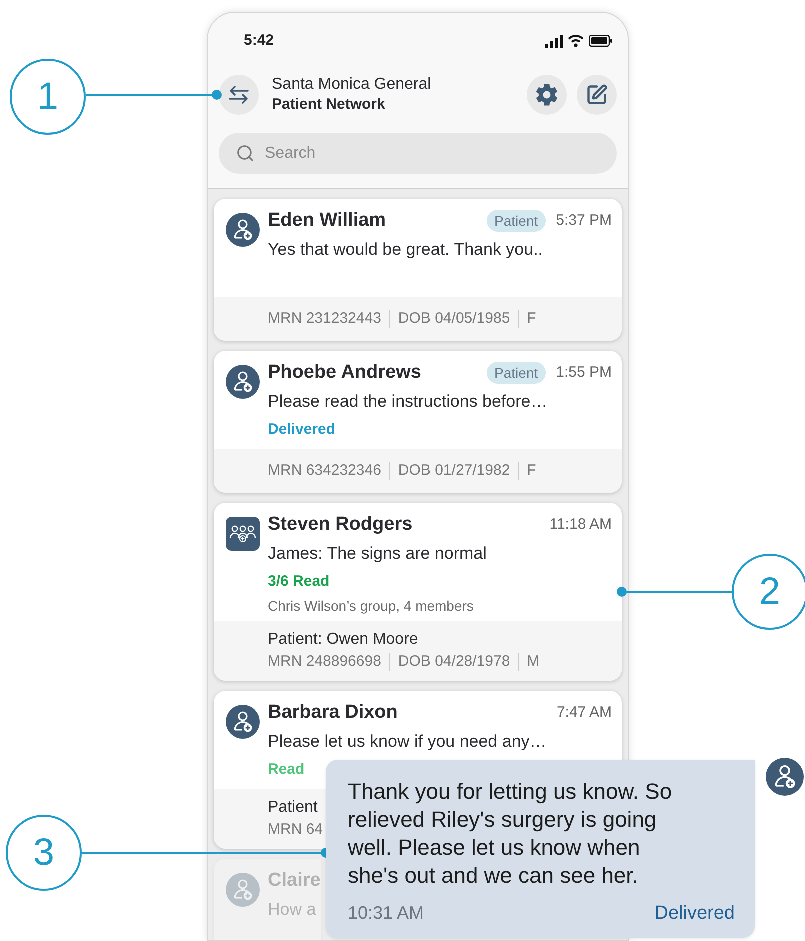 This screenshot has height=941, width=805. What do you see at coordinates (386, 914) in the screenshot?
I see `bubble-time: 10:31 AM` at bounding box center [386, 914].